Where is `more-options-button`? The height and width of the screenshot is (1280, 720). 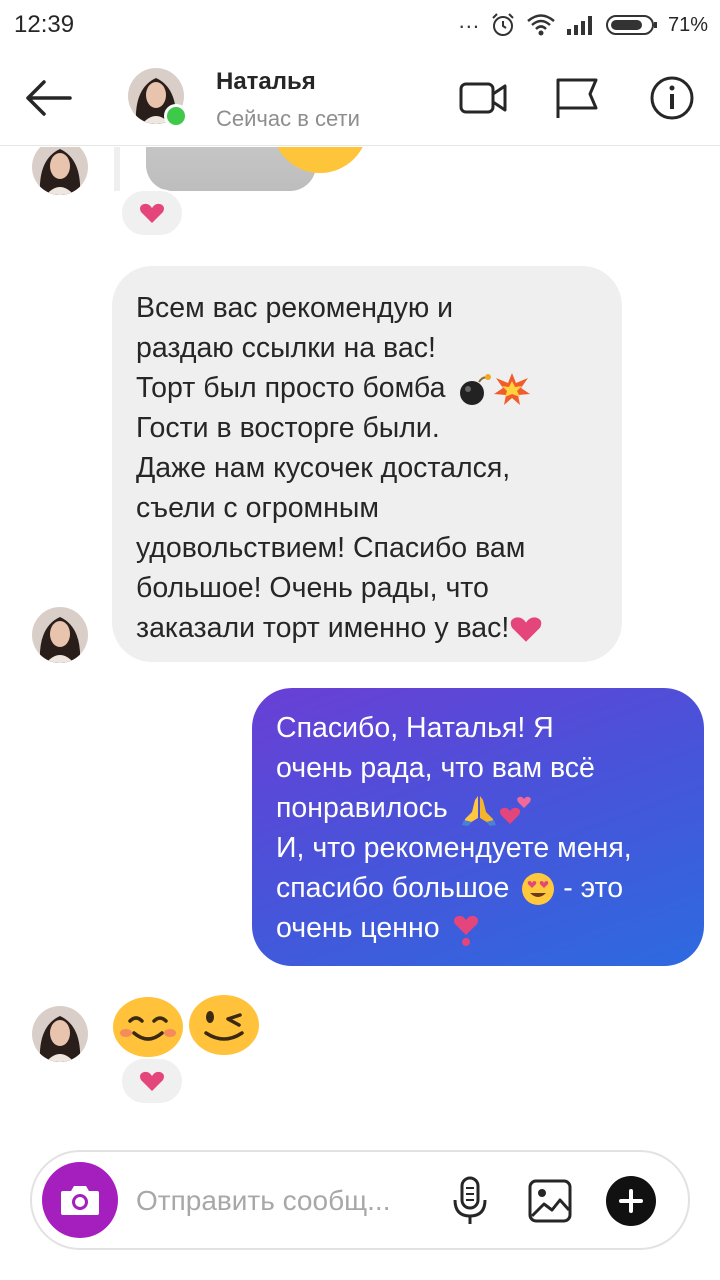
more-options-button is located at coordinates (631, 1201).